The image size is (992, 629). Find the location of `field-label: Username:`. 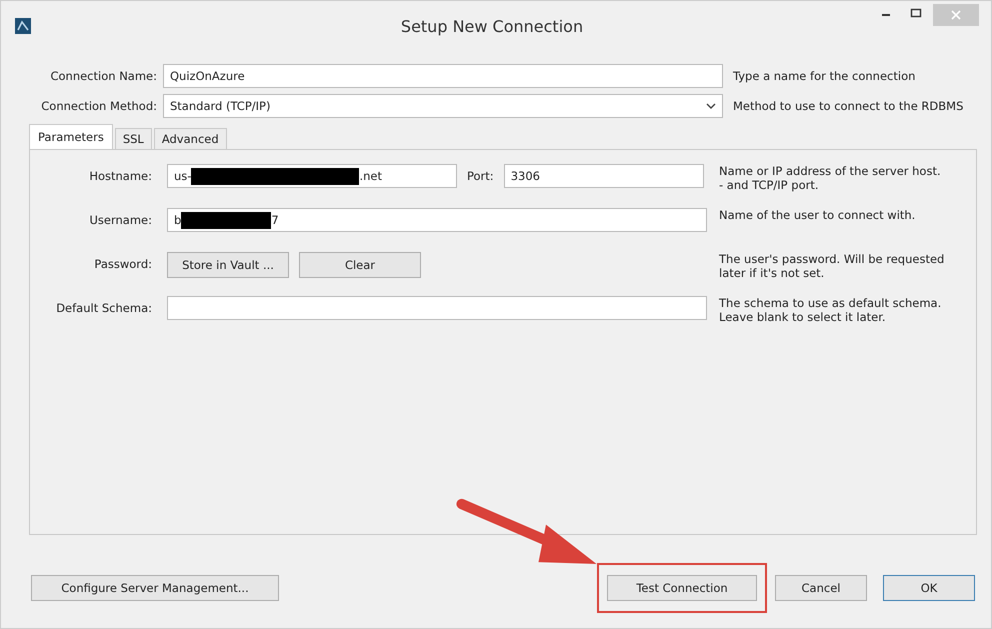

field-label: Username: is located at coordinates (120, 219).